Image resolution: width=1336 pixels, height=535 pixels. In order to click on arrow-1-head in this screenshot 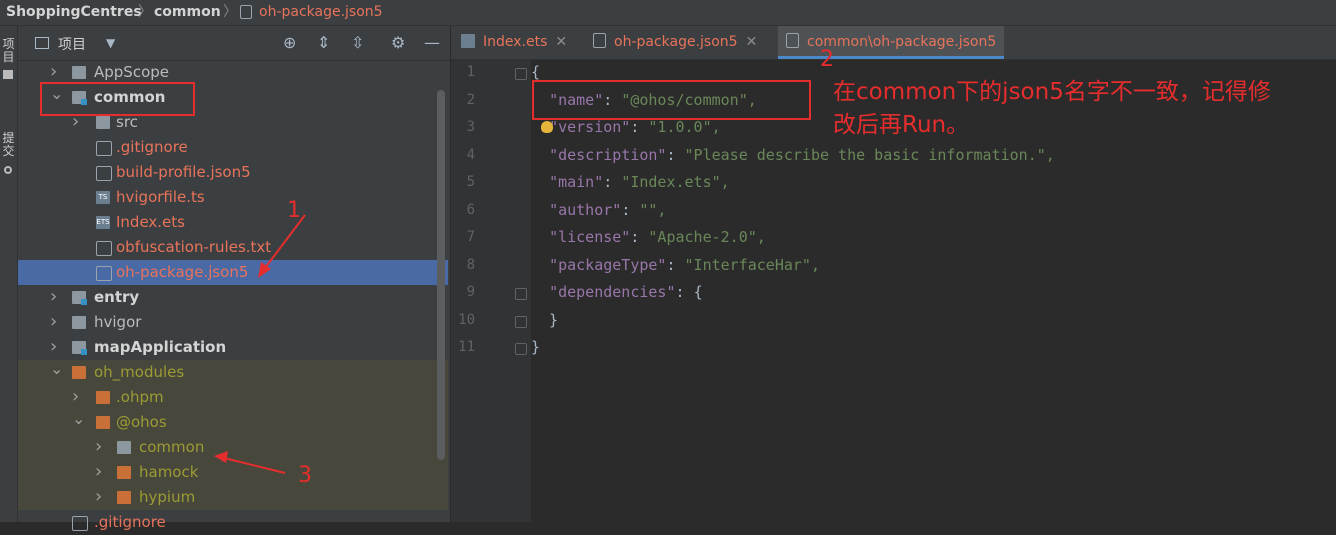, I will do `click(264, 270)`.